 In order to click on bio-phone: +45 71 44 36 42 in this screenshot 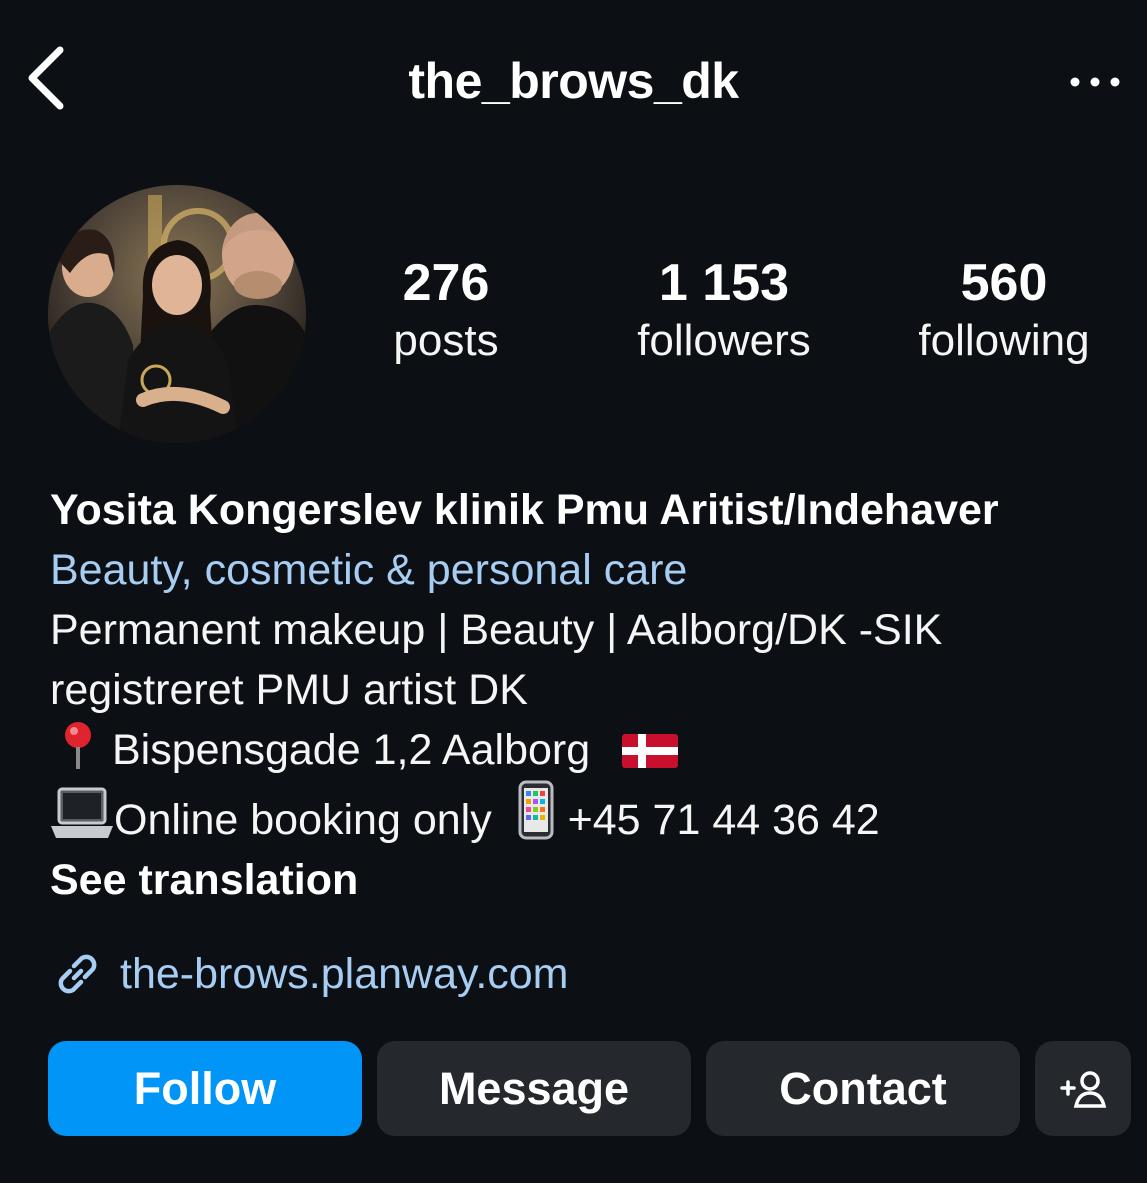, I will do `click(724, 820)`.